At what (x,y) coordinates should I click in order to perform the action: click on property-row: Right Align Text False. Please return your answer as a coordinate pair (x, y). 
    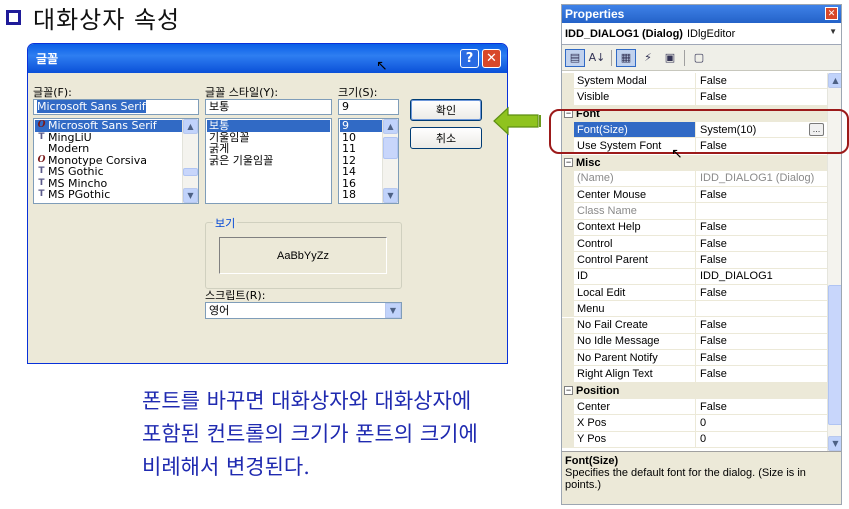
    Looking at the image, I should click on (694, 374).